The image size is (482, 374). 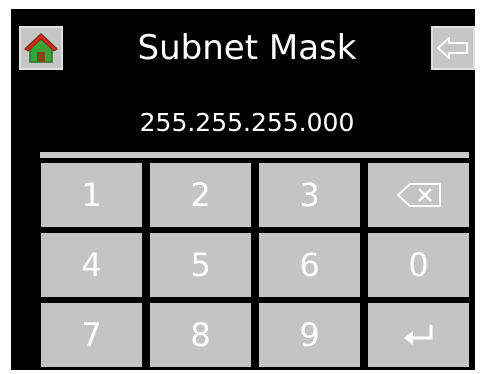 What do you see at coordinates (91, 265) in the screenshot?
I see `key-4: 4` at bounding box center [91, 265].